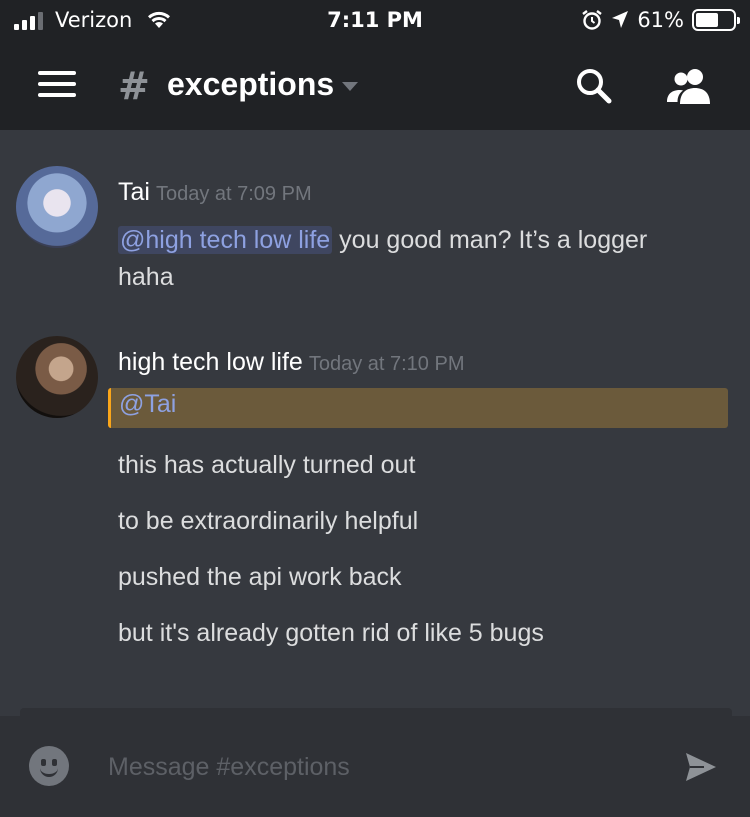  I want to click on message-author: Tai Today at 7:09 PM, so click(215, 192).